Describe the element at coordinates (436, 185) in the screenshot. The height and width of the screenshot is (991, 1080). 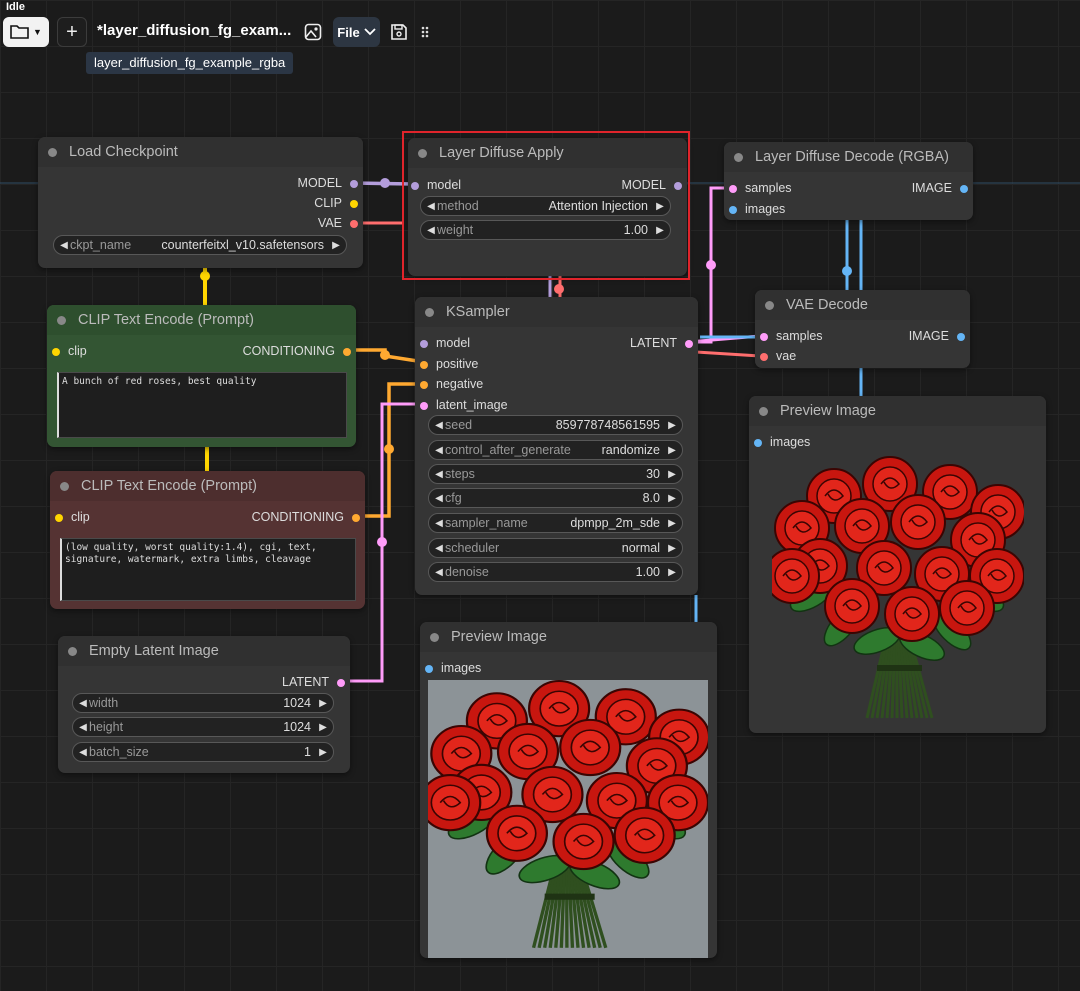
I see `input-model: model` at that location.